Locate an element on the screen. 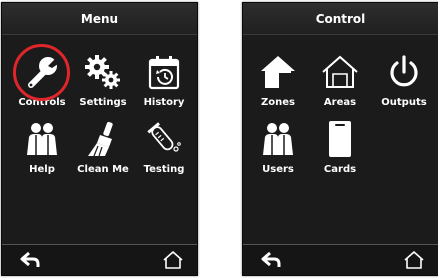 The width and height of the screenshot is (438, 278). outputs-button: Outputs is located at coordinates (404, 81).